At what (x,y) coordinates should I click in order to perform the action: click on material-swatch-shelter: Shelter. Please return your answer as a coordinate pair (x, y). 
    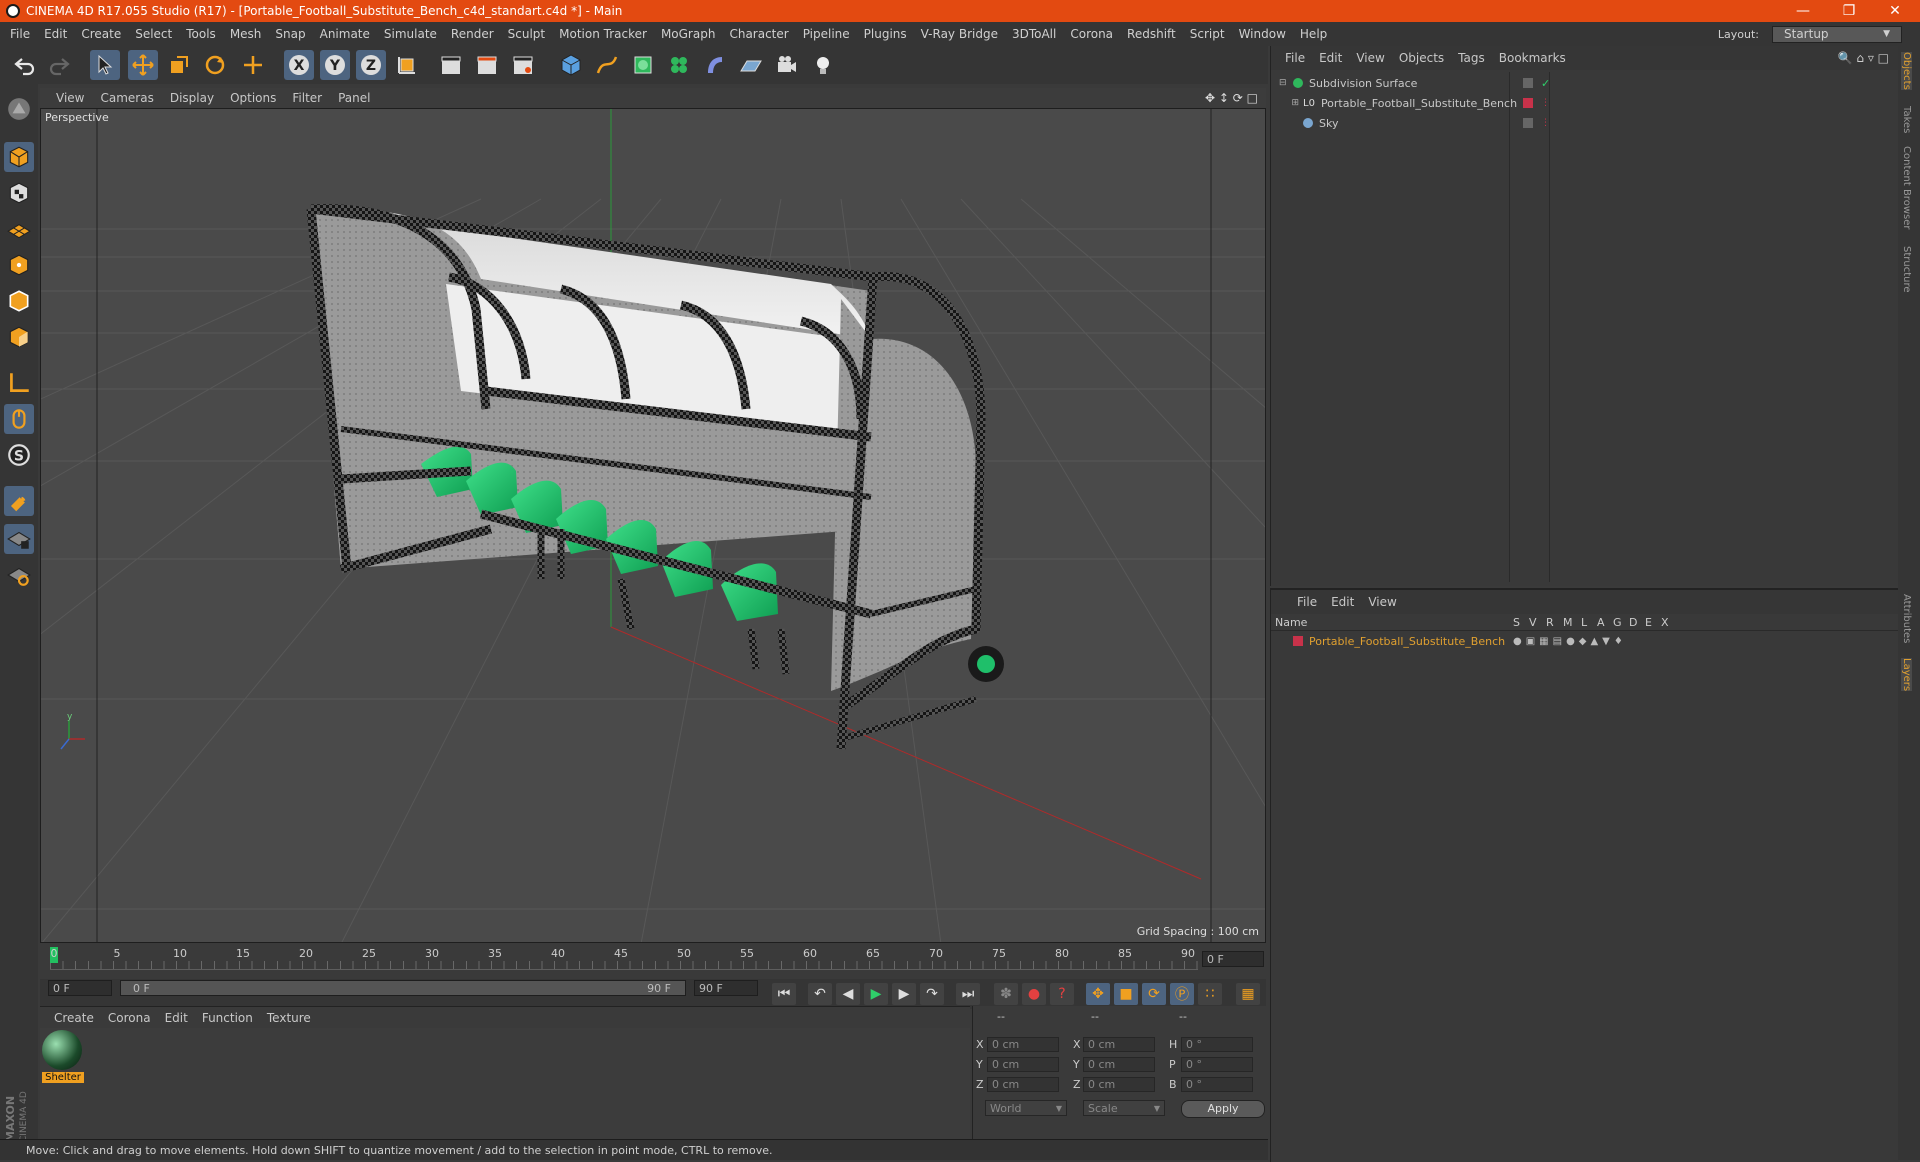
    Looking at the image, I should click on (63, 1059).